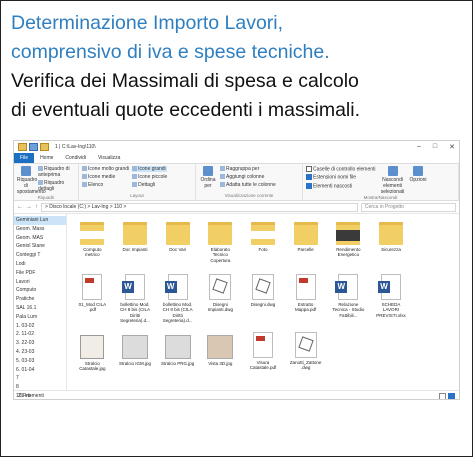  What do you see at coordinates (305, 303) in the screenshot?
I see `file-item: Estratto Mappa.pdf` at bounding box center [305, 303].